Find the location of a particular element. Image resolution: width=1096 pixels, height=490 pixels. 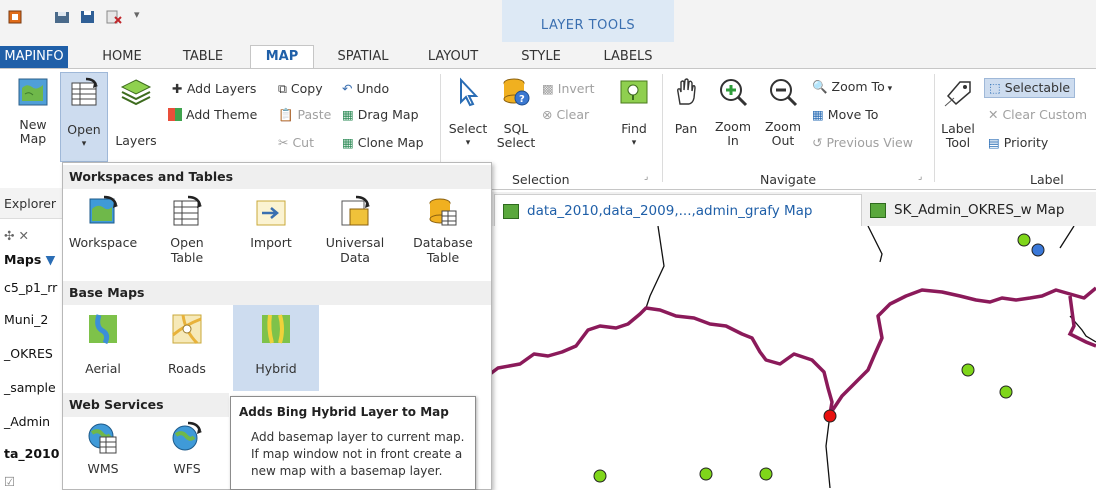

universal-data-button: Universal Data is located at coordinates (355, 230).